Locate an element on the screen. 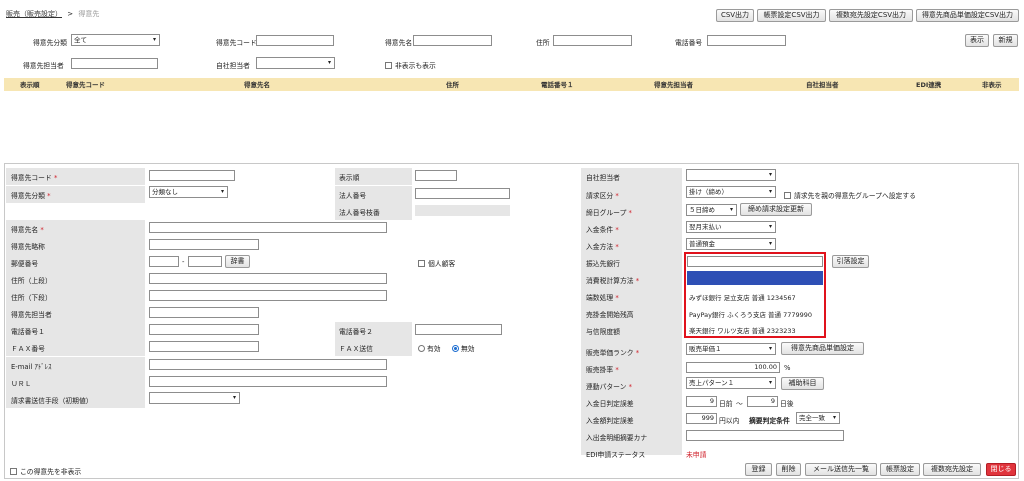 The image size is (1024, 481). code-input is located at coordinates (192, 175).